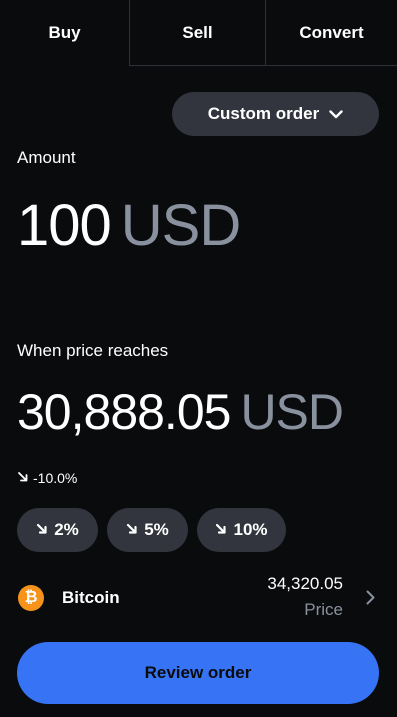 The height and width of the screenshot is (717, 397). Describe the element at coordinates (180, 225) in the screenshot. I see `amount-currency: USD` at that location.